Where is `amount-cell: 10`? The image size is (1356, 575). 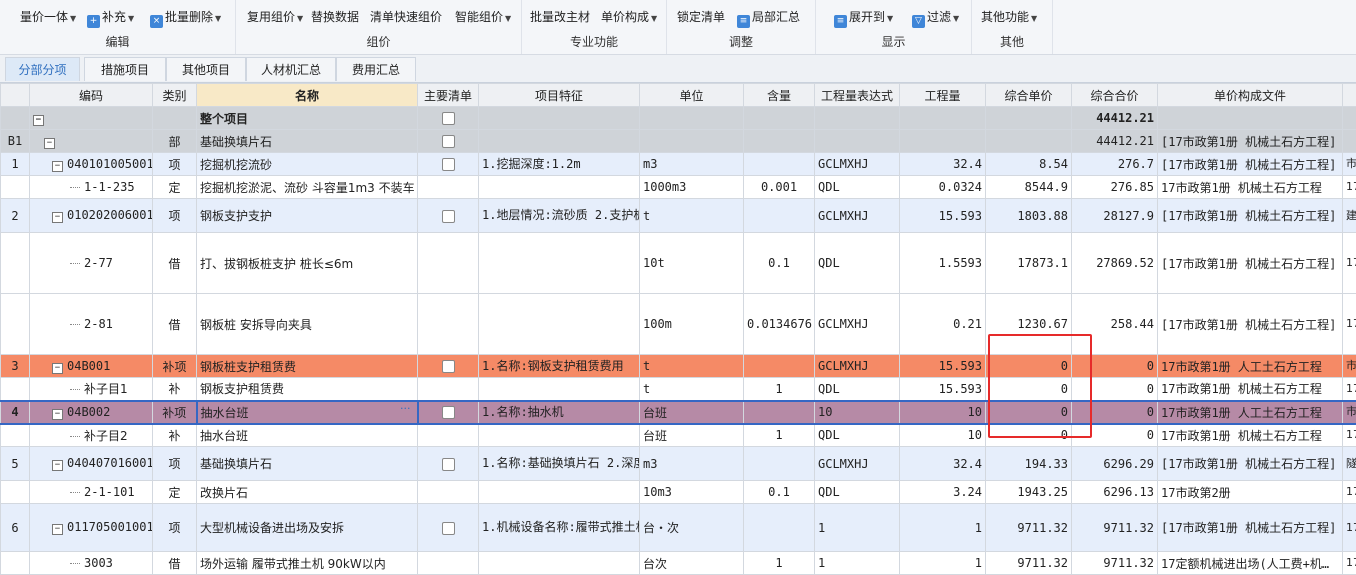 amount-cell: 10 is located at coordinates (943, 412).